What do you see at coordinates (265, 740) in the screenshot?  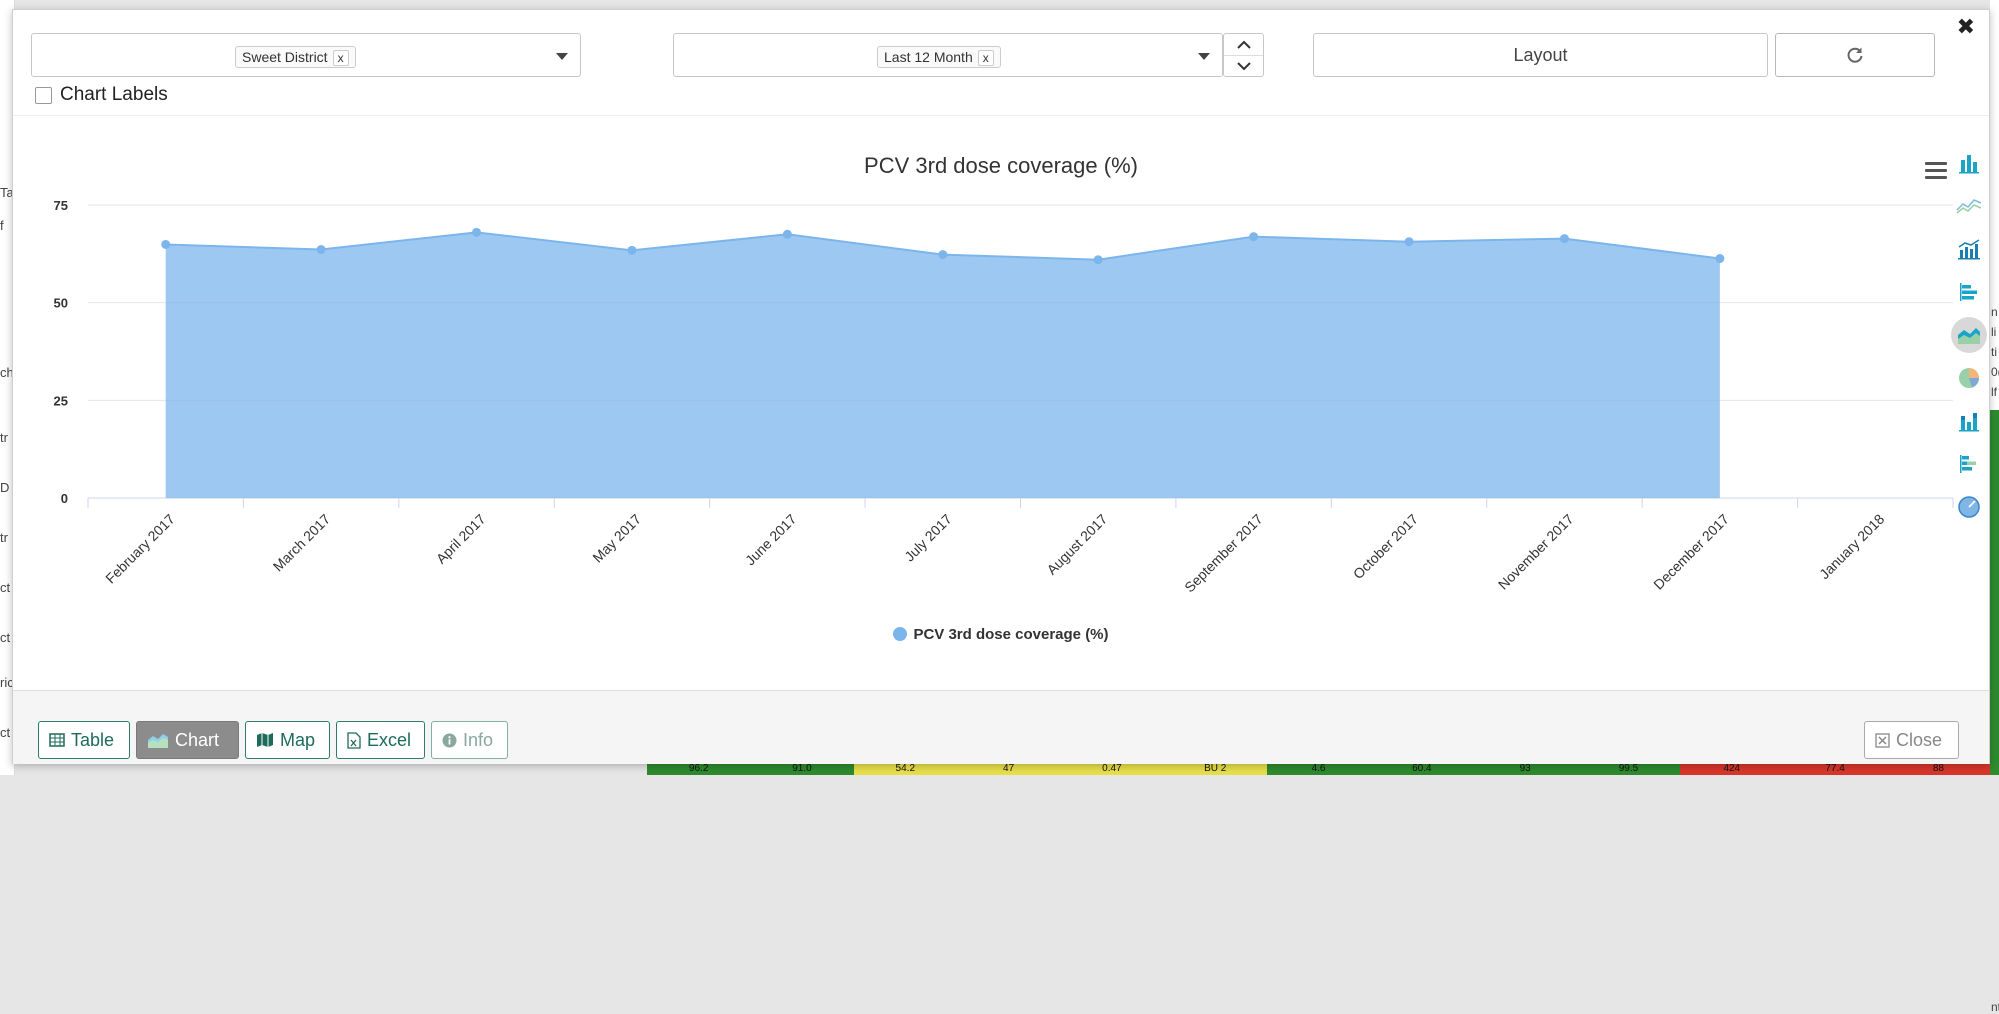 I see `map-icon` at bounding box center [265, 740].